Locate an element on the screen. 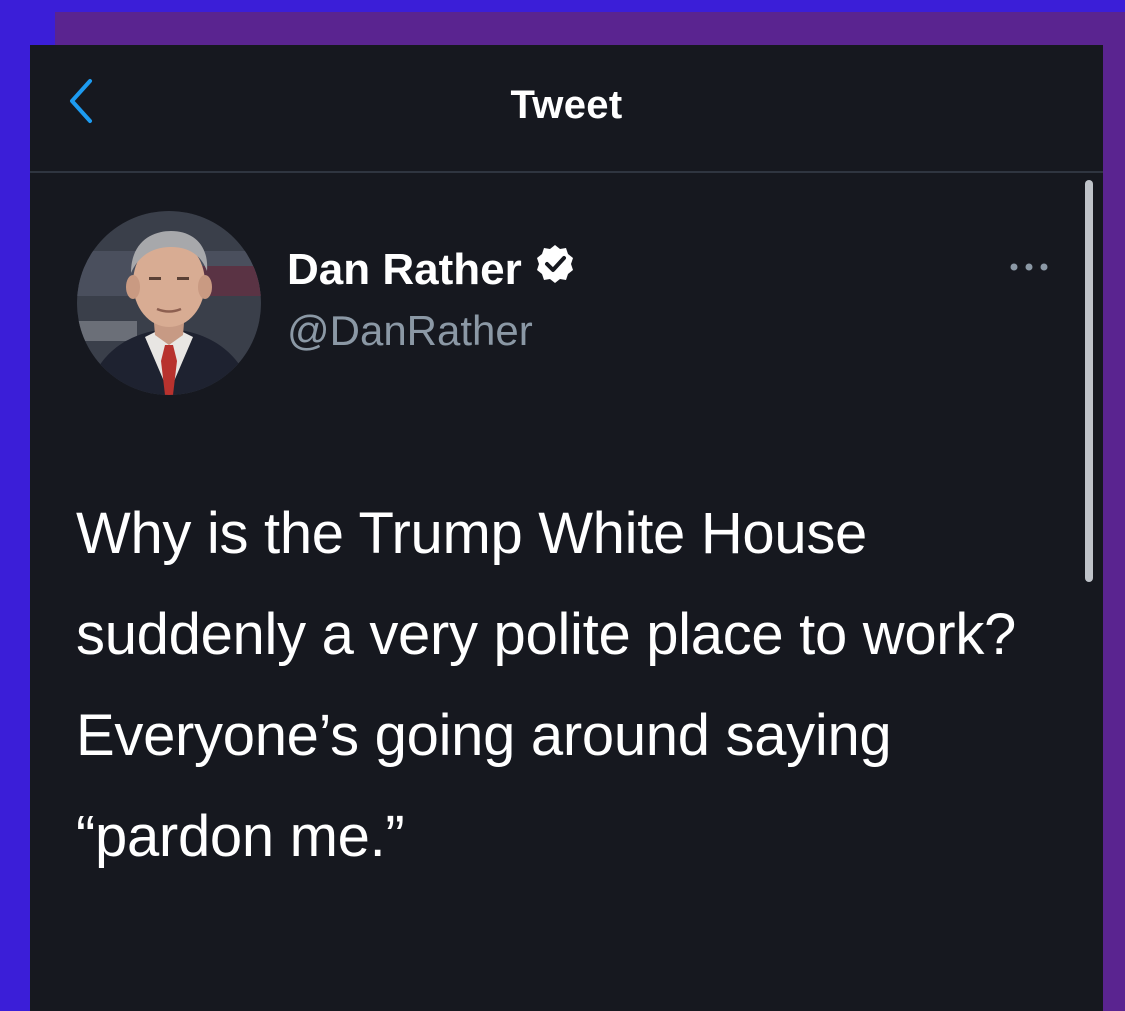 This screenshot has height=1011, width=1125. author-display-name: Dan Rather is located at coordinates (431, 269).